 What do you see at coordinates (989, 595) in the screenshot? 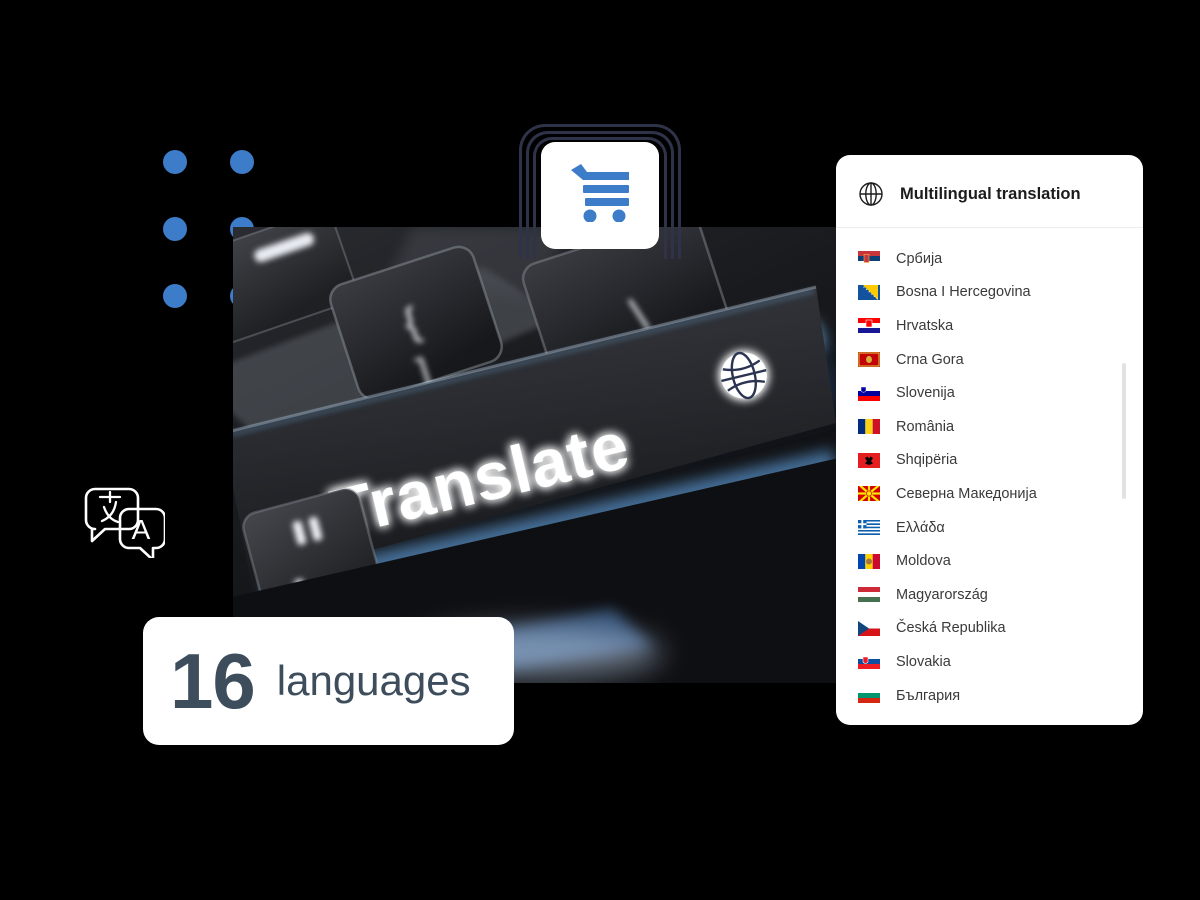
I see `language-list-item: Magyarország` at bounding box center [989, 595].